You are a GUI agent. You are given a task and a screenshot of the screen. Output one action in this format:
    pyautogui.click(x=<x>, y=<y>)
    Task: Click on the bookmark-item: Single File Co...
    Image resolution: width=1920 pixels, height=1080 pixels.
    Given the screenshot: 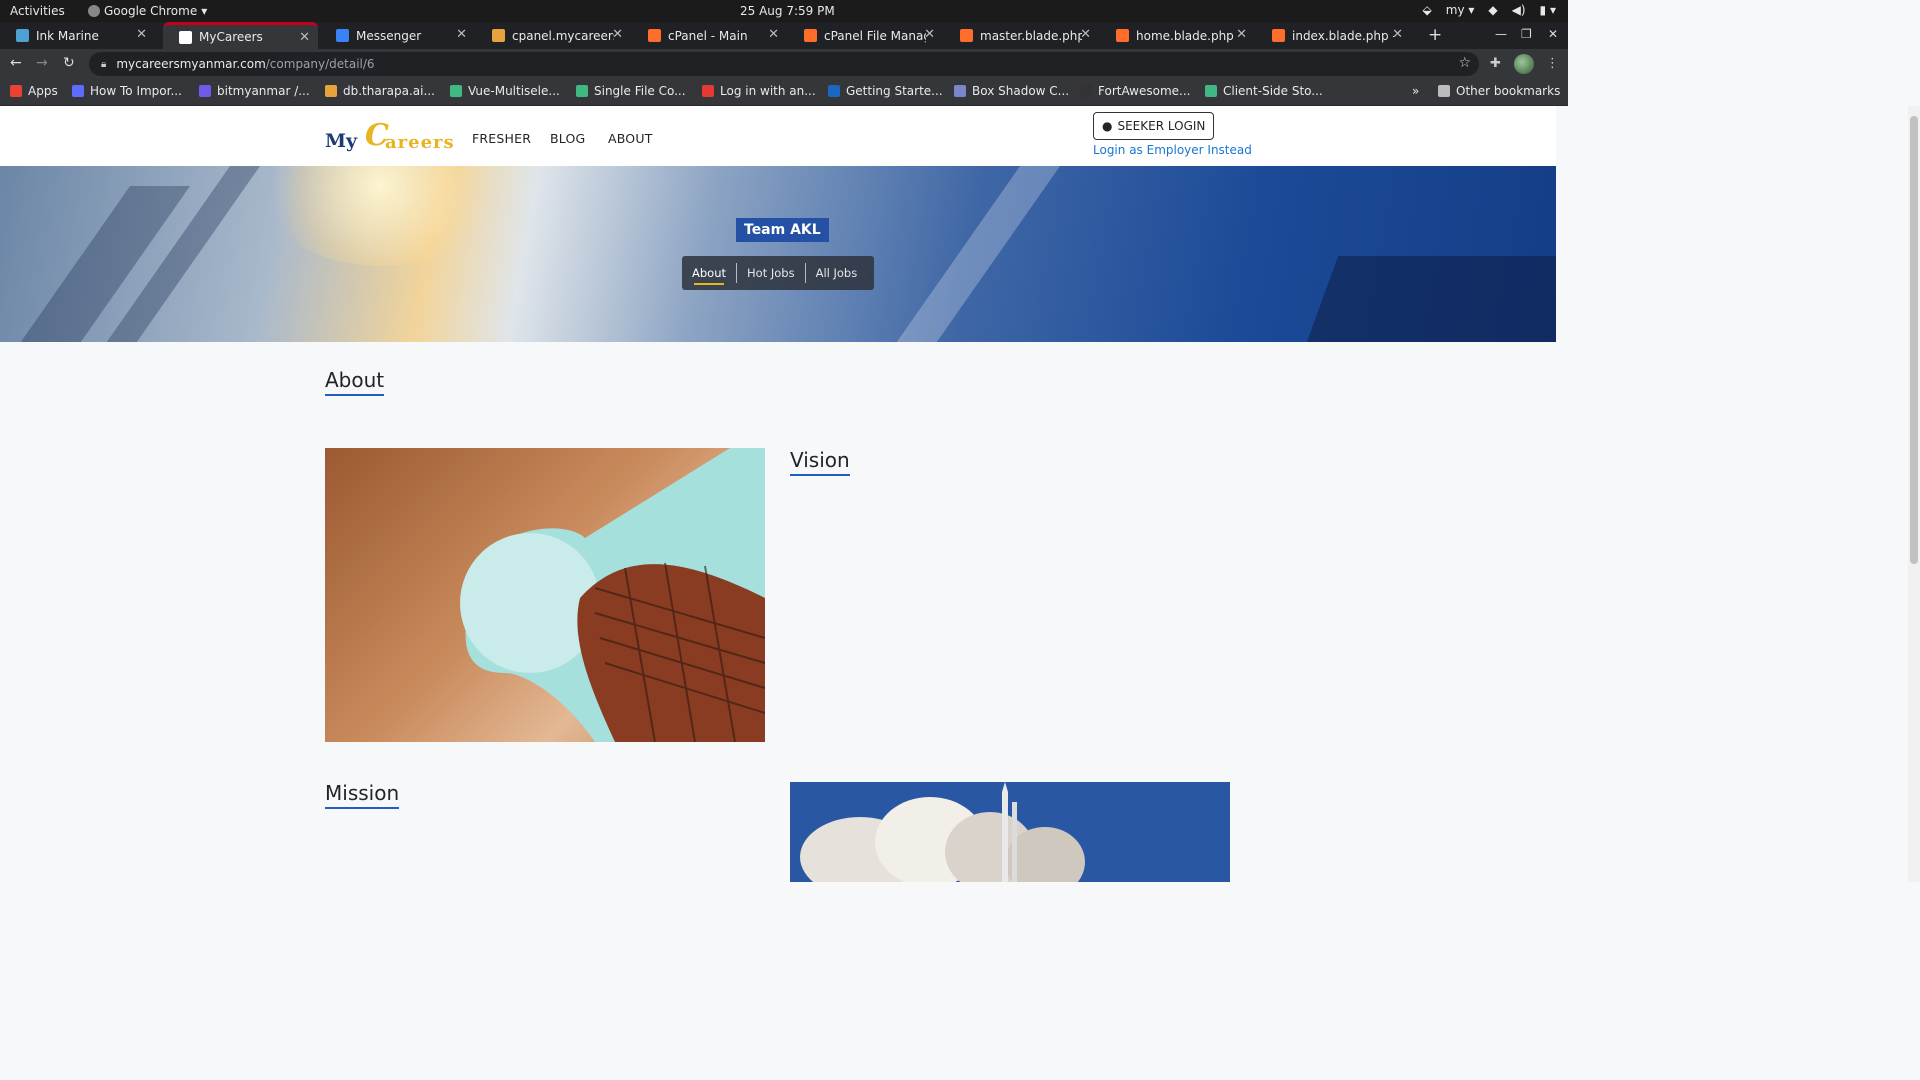 What is the action you would take?
    pyautogui.click(x=631, y=91)
    